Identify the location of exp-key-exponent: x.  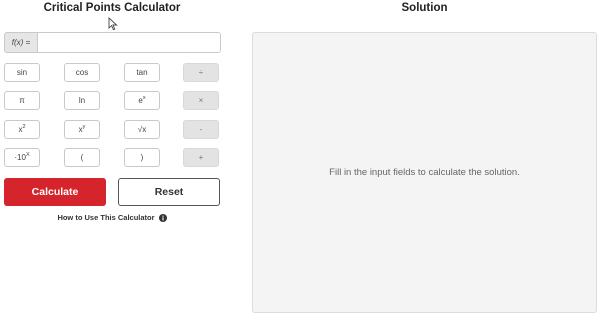
(144, 97).